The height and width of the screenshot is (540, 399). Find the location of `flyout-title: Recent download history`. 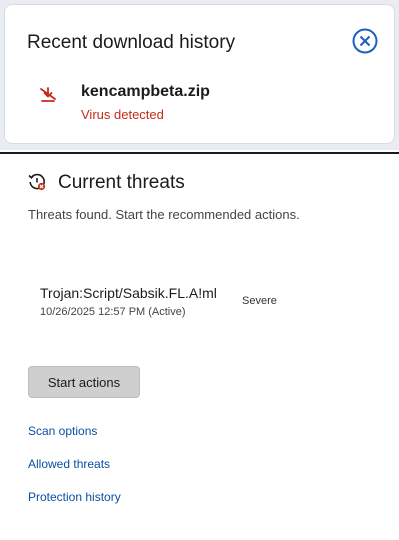

flyout-title: Recent download history is located at coordinates (131, 42).